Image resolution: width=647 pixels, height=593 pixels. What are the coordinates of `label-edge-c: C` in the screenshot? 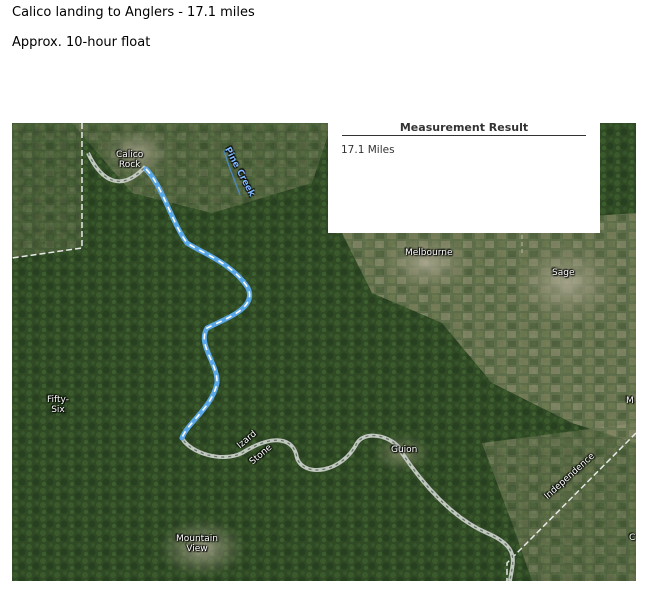 It's located at (632, 538).